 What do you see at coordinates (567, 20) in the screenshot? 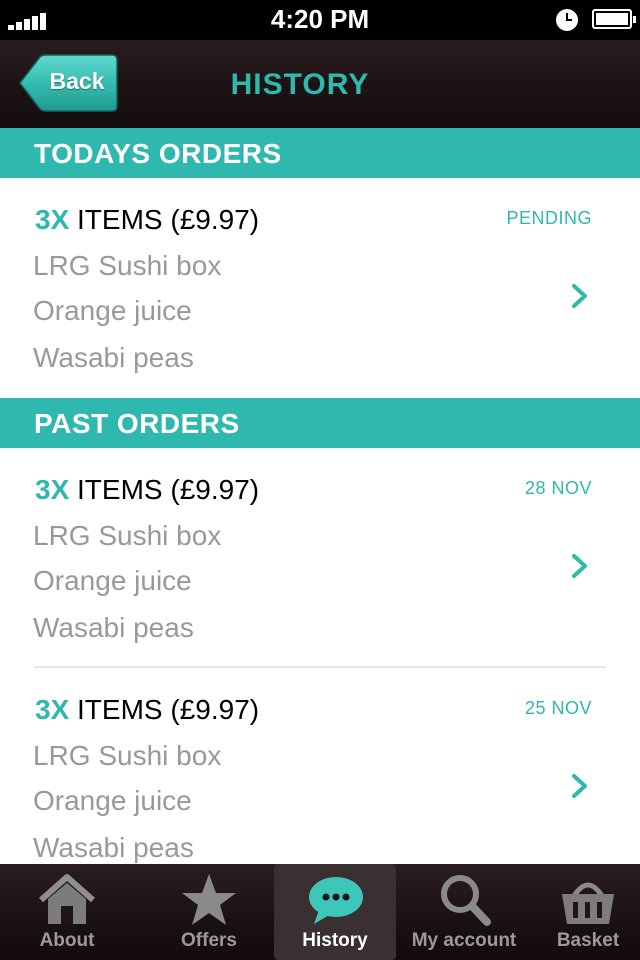
I see `alarm-clock-icon` at bounding box center [567, 20].